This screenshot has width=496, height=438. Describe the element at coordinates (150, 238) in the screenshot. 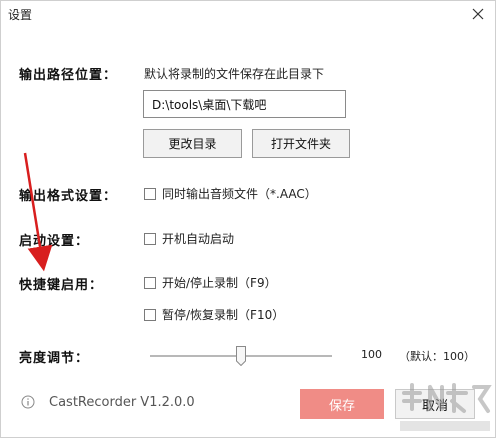

I see `autostart-checkbox` at that location.